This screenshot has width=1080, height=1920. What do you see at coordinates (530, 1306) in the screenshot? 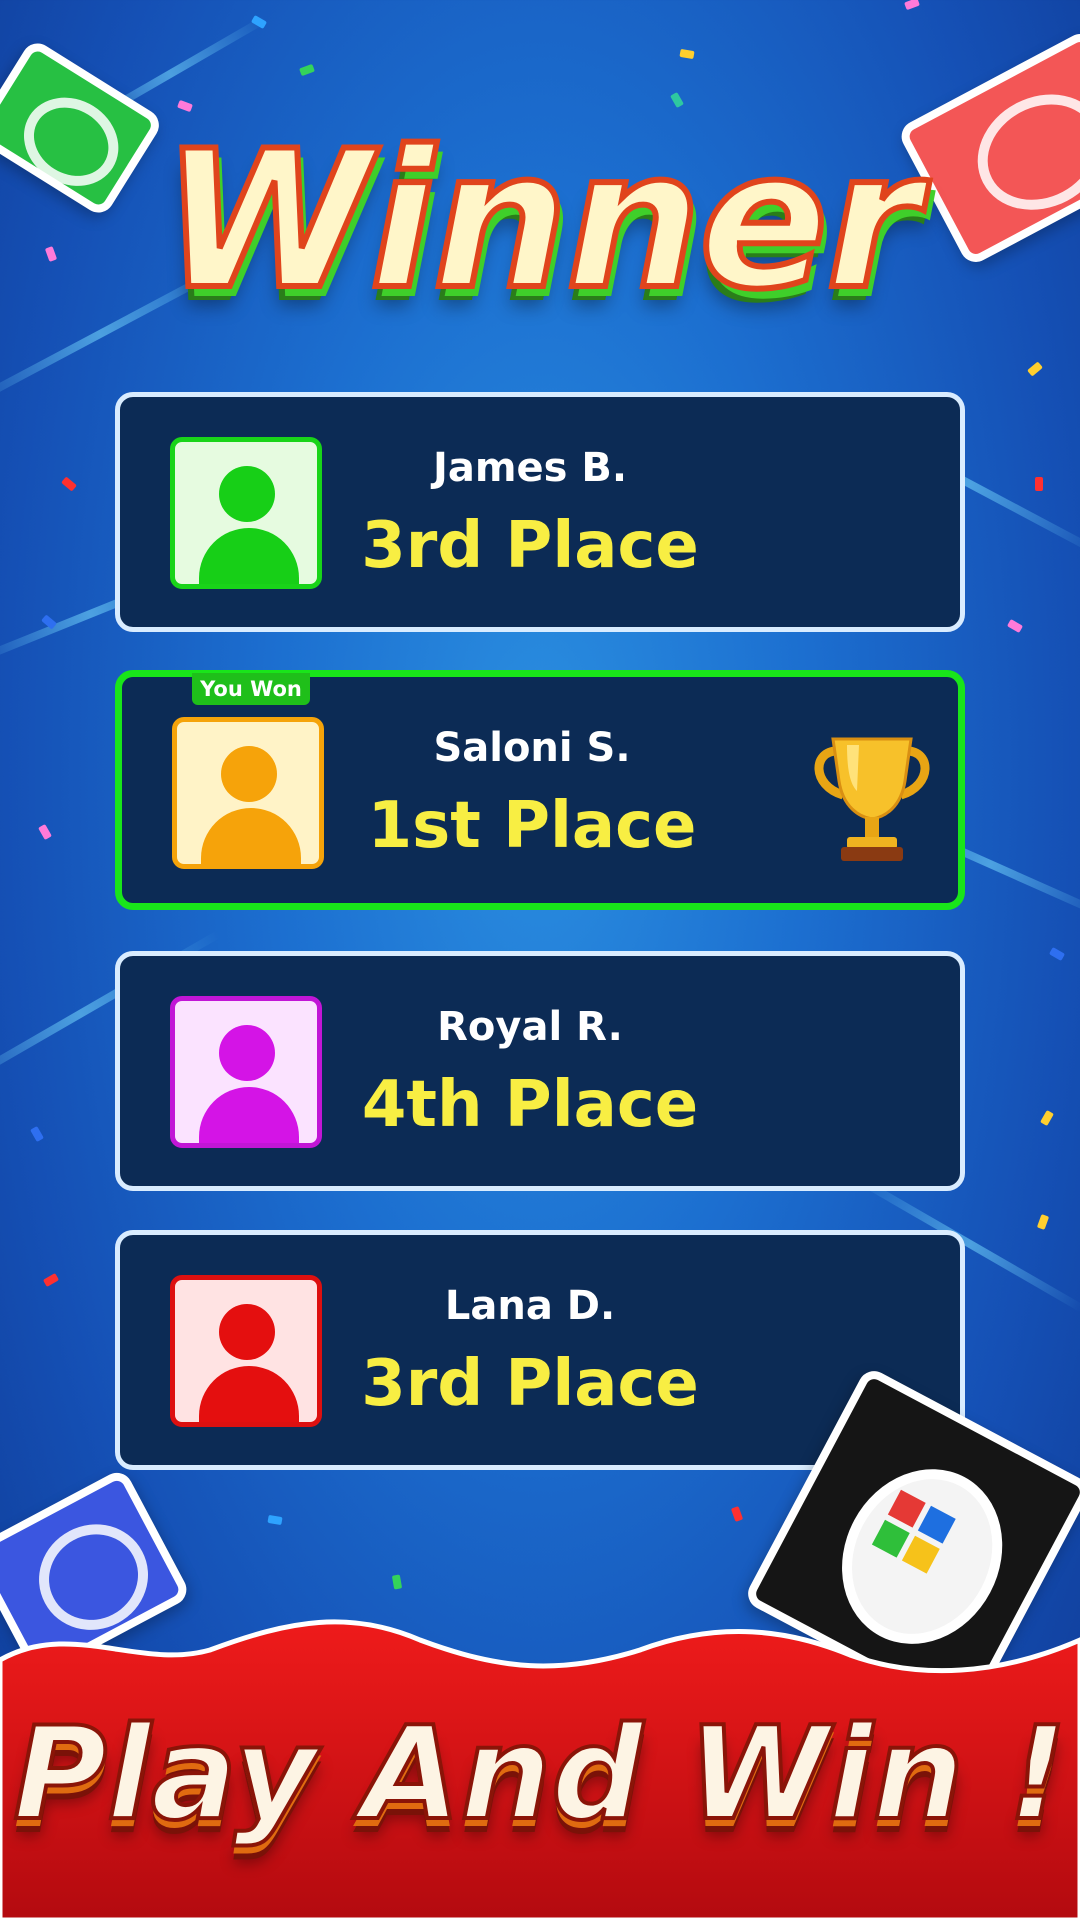
I see `player-name: Lana D.` at bounding box center [530, 1306].